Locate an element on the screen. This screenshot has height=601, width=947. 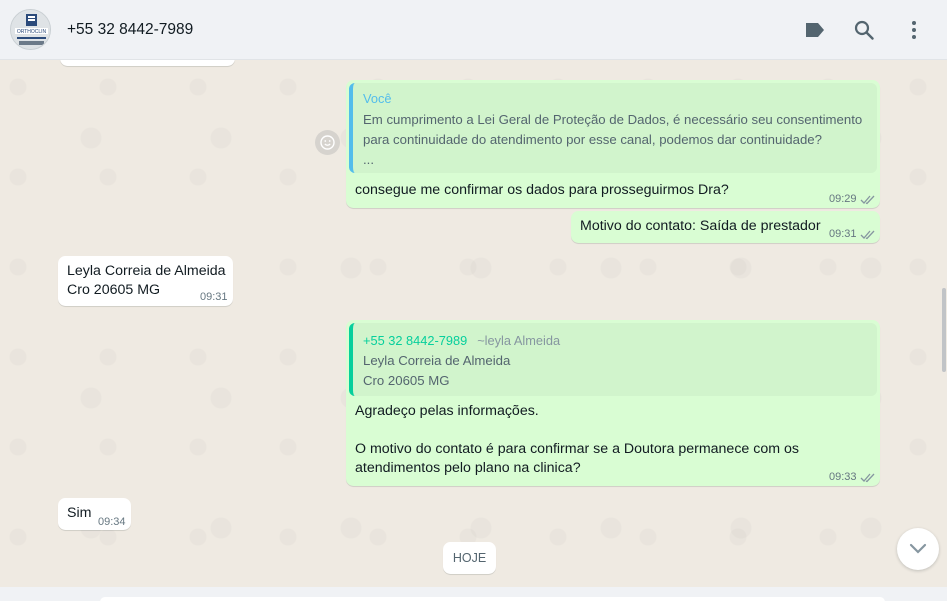
message-text: Motivo do contato: Saída de prestador is located at coordinates (700, 226).